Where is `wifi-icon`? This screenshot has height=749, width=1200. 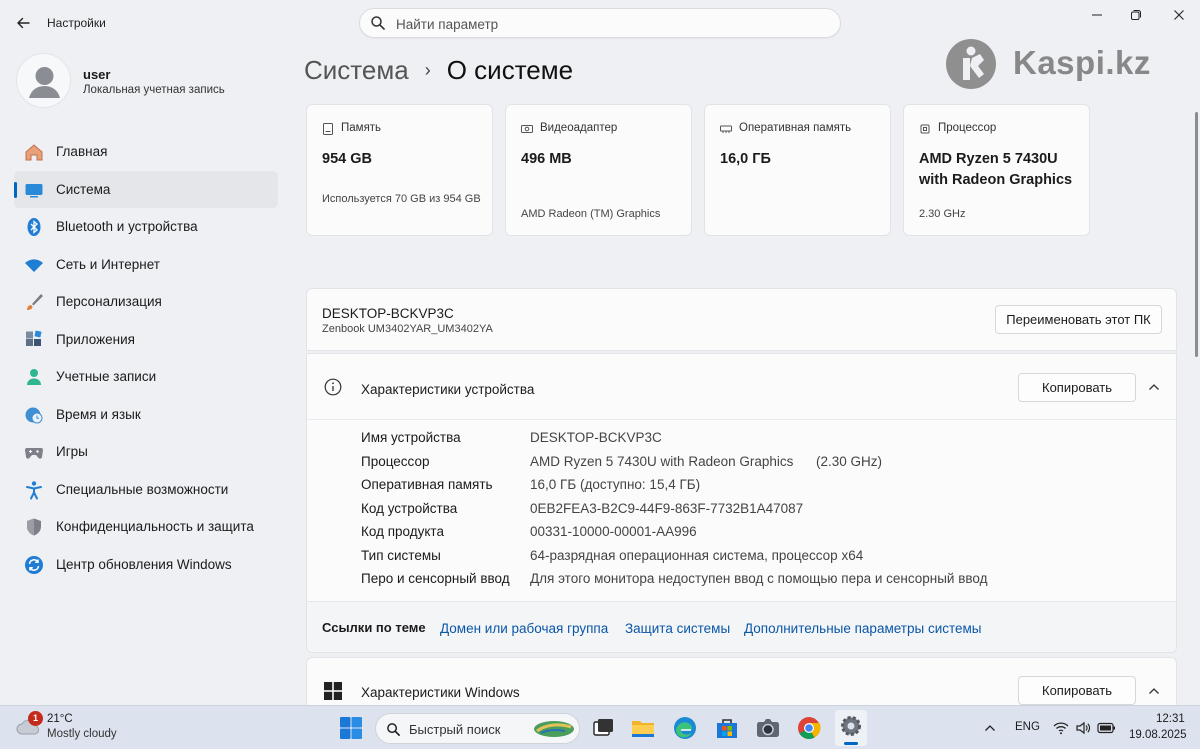
wifi-icon is located at coordinates (1061, 728).